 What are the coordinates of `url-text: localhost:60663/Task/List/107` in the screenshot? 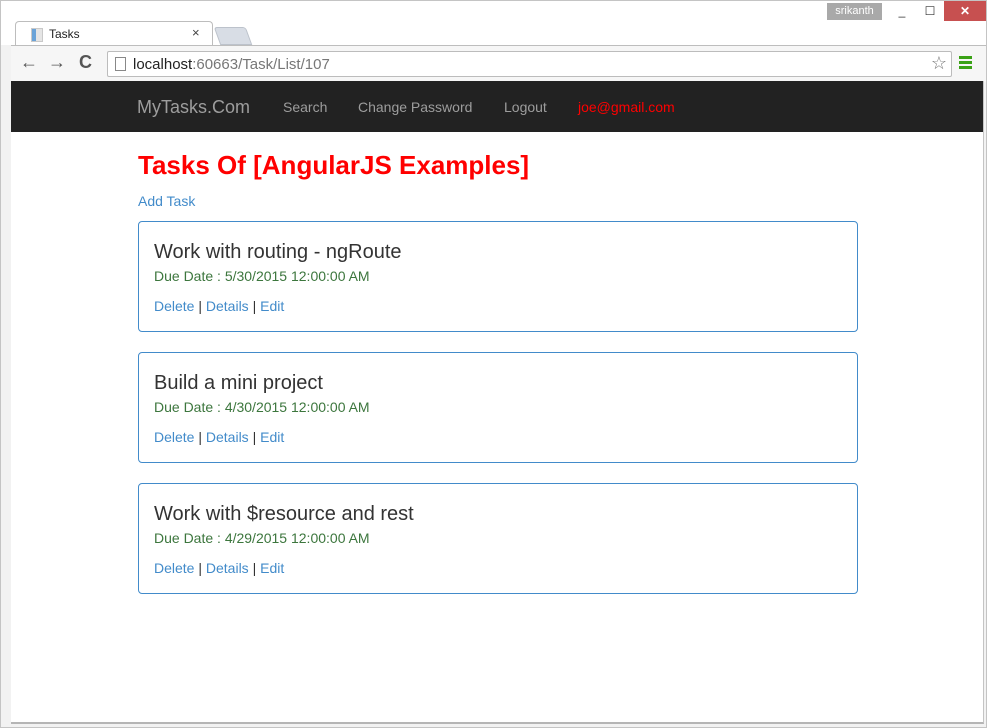 It's located at (231, 64).